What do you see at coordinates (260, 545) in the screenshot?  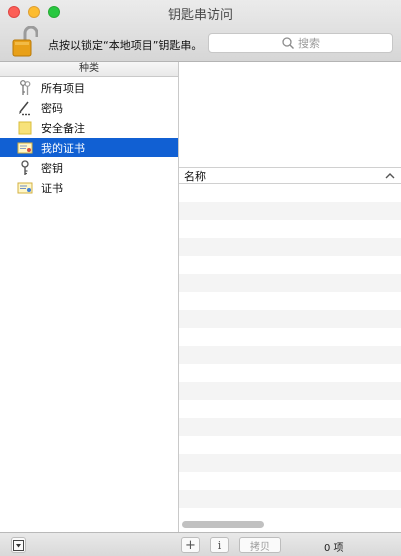 I see `copy-button: 拷贝` at bounding box center [260, 545].